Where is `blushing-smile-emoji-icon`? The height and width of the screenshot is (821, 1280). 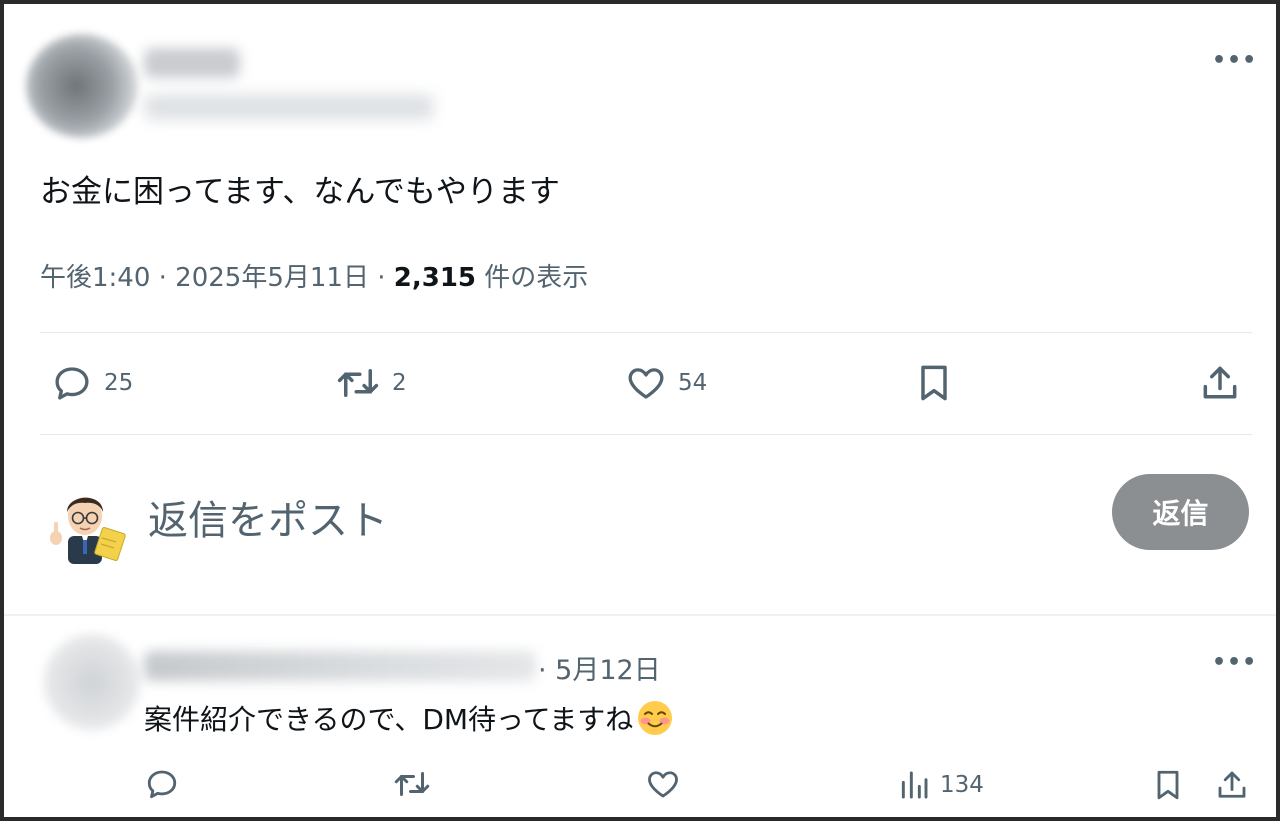 blushing-smile-emoji-icon is located at coordinates (655, 718).